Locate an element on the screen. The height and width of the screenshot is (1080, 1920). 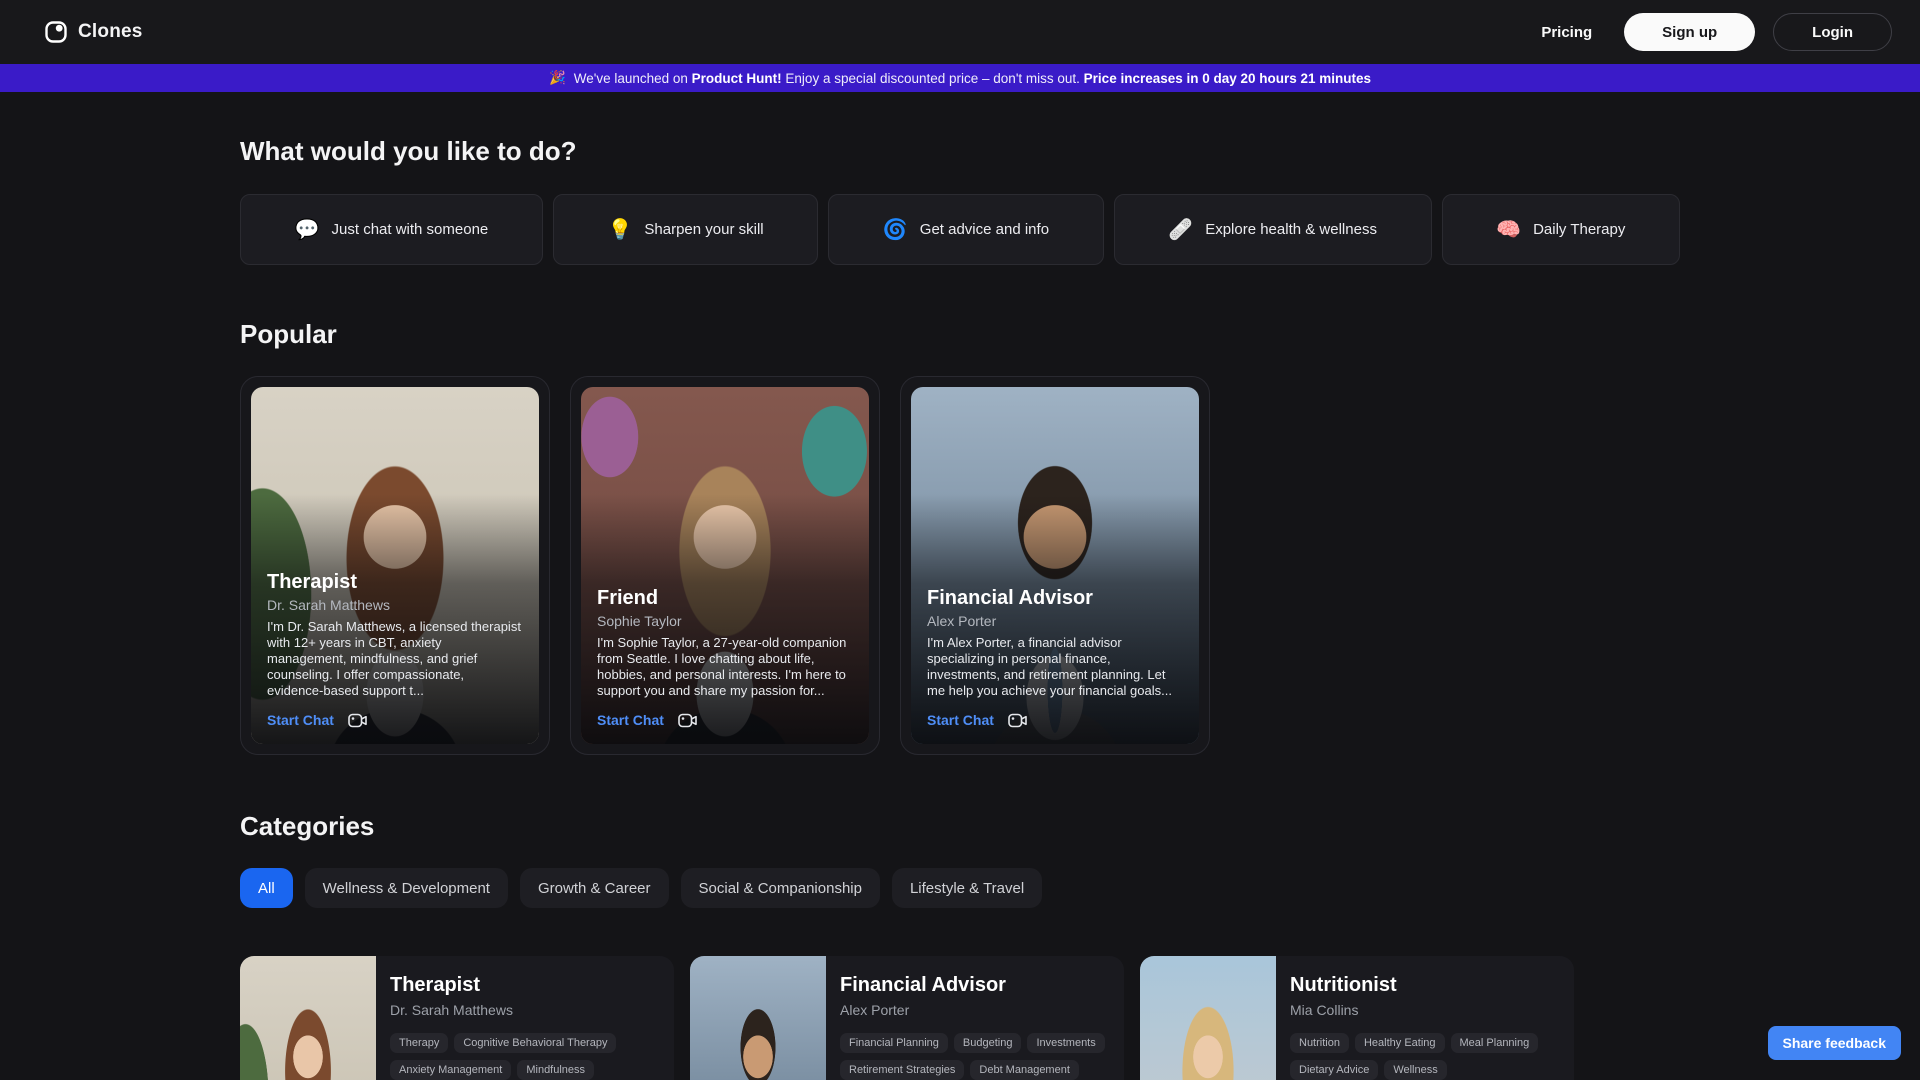
nav-link-pricing: Pricing is located at coordinates (1566, 32).